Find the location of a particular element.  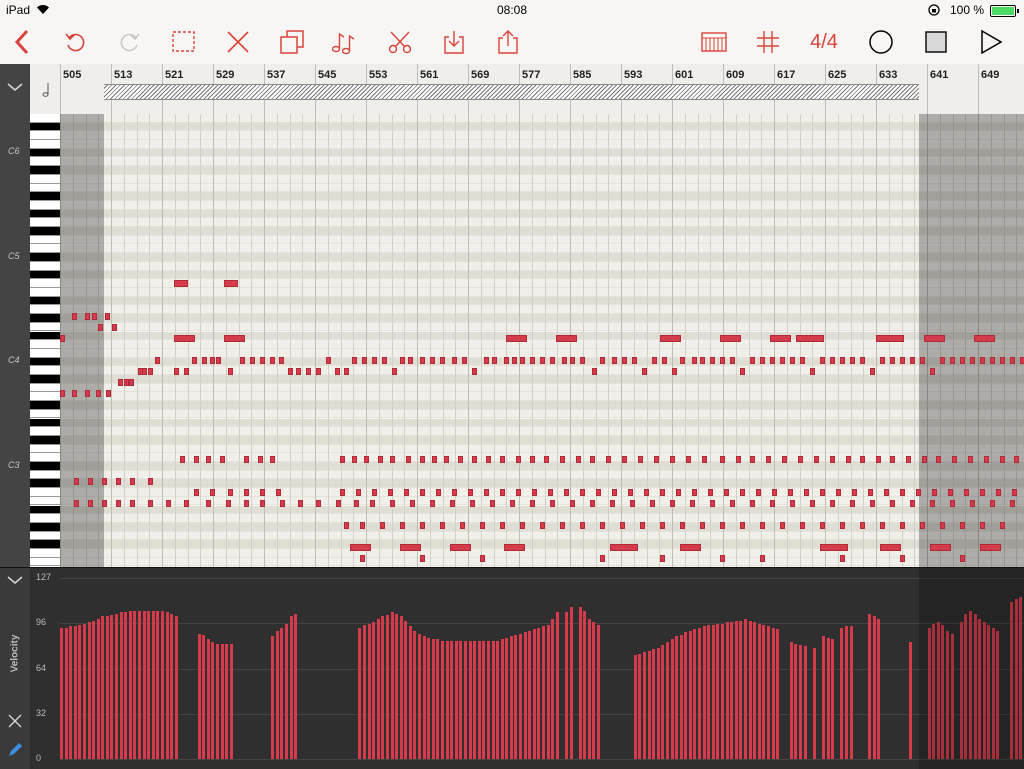

keyboard-button is located at coordinates (714, 42).